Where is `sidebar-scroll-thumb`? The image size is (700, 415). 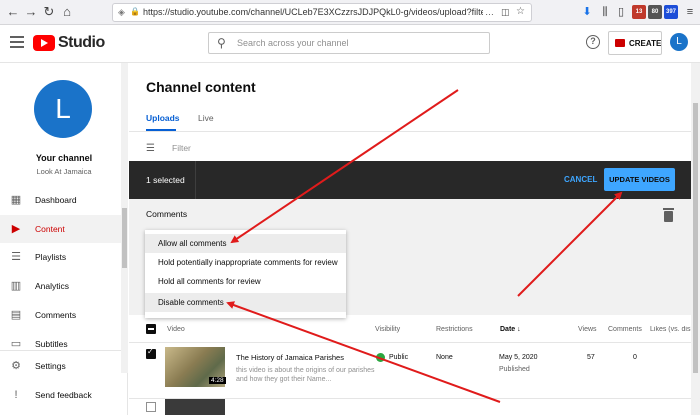
sidebar-scroll-thumb is located at coordinates (124, 238).